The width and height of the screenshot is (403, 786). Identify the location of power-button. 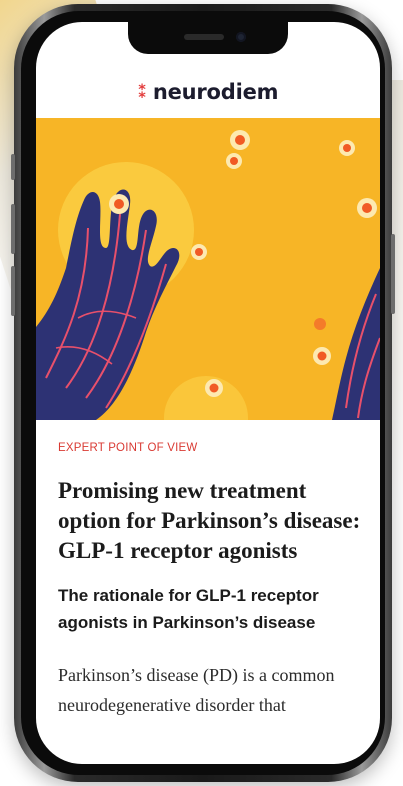
(393, 274).